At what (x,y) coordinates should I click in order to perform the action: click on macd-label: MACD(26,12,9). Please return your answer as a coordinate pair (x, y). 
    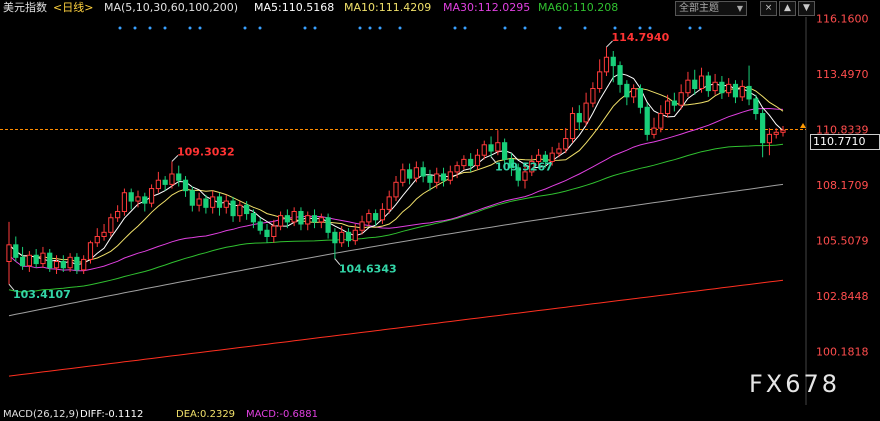
    Looking at the image, I should click on (41, 414).